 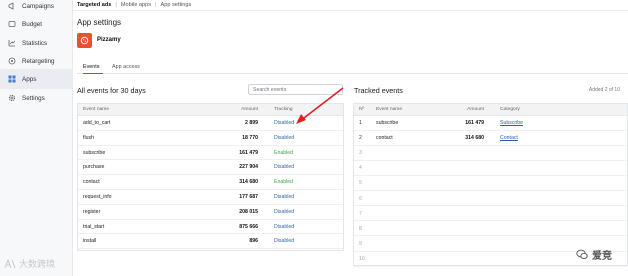 What do you see at coordinates (250, 137) in the screenshot?
I see `event-amount: 18 770` at bounding box center [250, 137].